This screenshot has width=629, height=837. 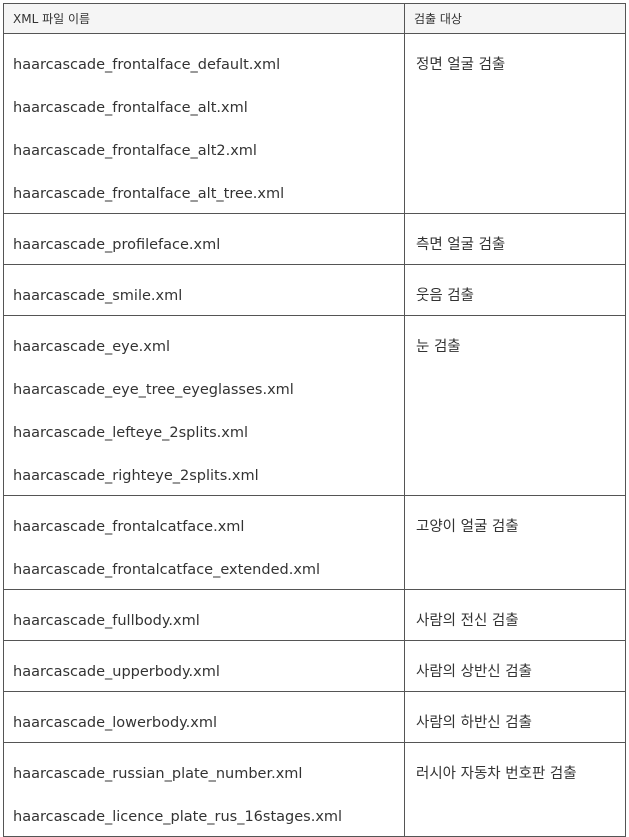 I want to click on xml-filename-cell: haarcascade_profileface.xml, so click(x=204, y=239).